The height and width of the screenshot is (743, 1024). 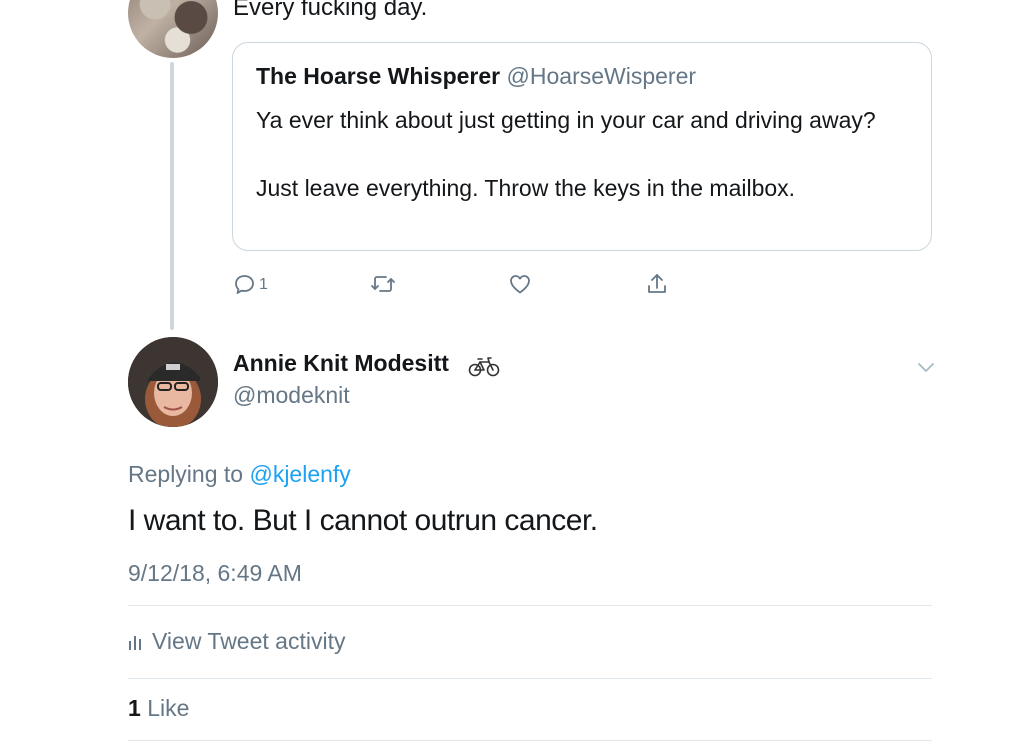 What do you see at coordinates (168, 708) in the screenshot?
I see `like-label: Like` at bounding box center [168, 708].